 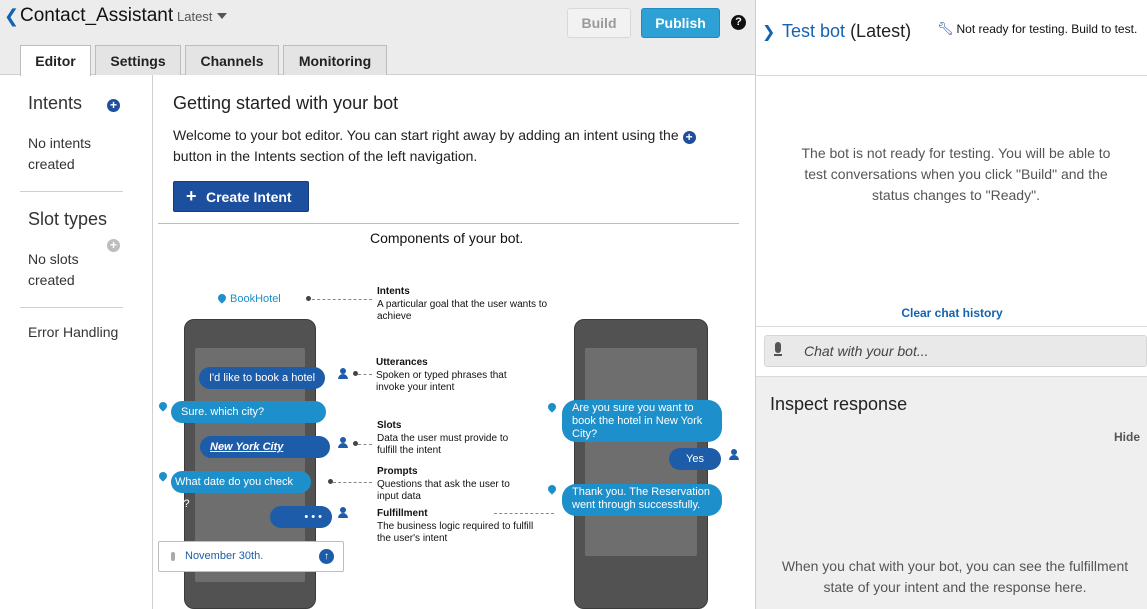 What do you see at coordinates (402, 513) in the screenshot?
I see `legend-fulfillment-title: Fulfillment` at bounding box center [402, 513].